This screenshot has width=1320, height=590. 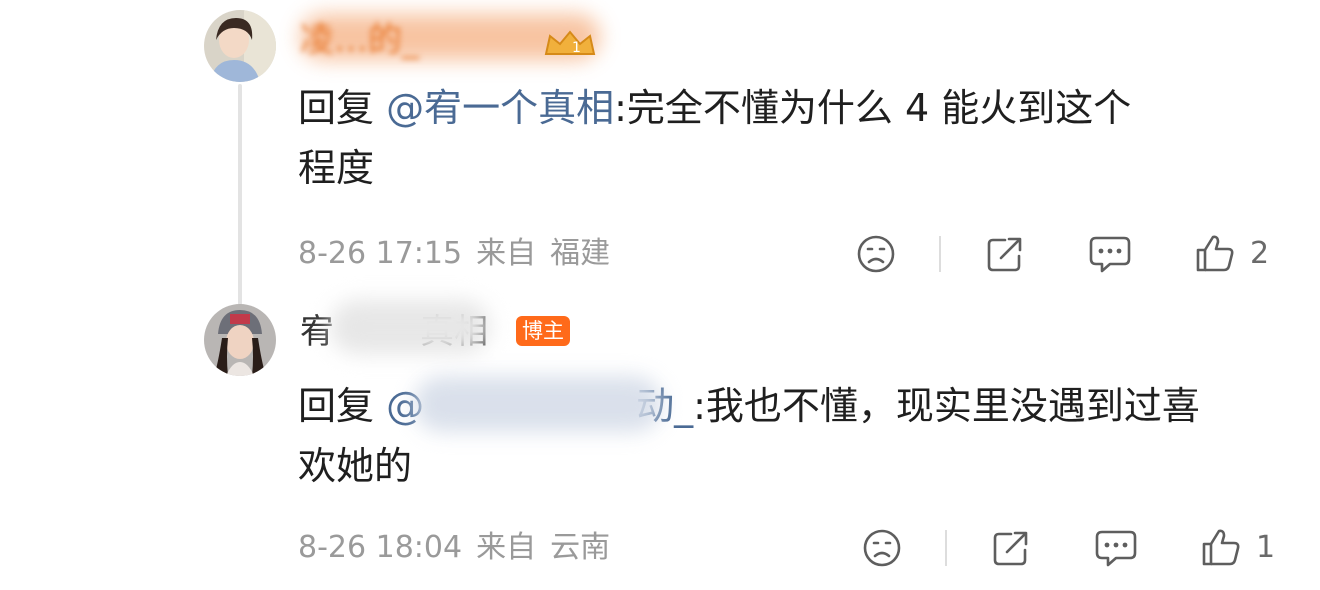 I want to click on username-redacted, so click(x=410, y=327).